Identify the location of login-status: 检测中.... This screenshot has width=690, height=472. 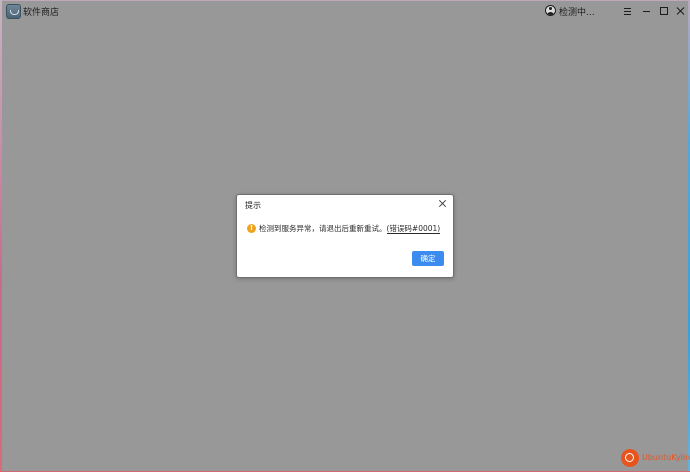
(577, 11).